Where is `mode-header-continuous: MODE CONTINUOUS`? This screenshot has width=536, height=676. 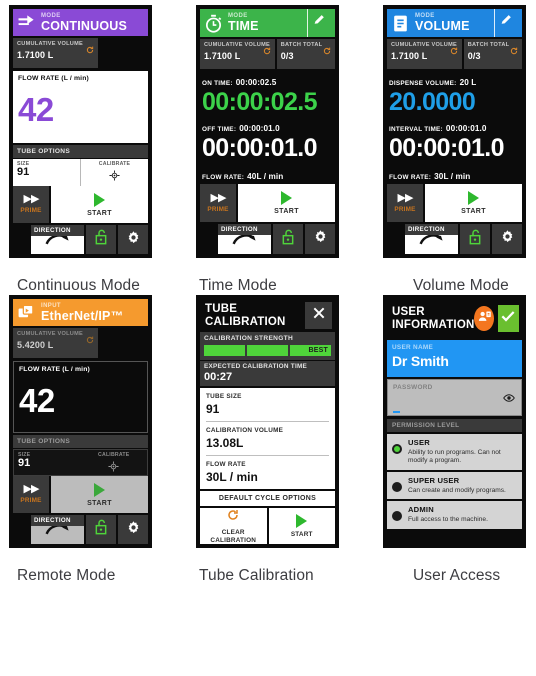 mode-header-continuous: MODE CONTINUOUS is located at coordinates (80, 23).